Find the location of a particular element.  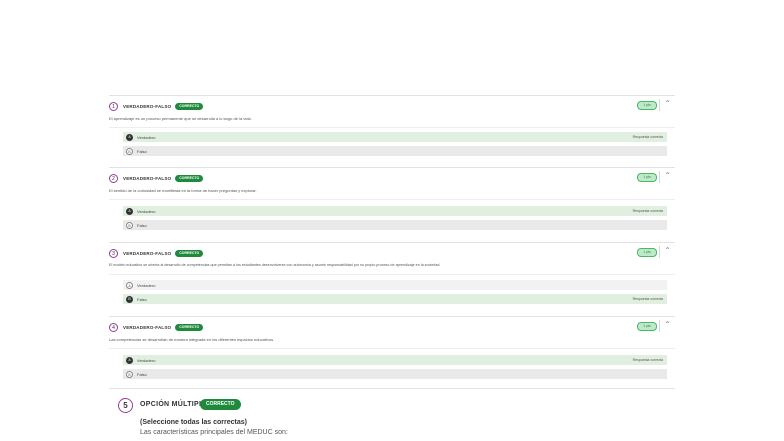

question-hint: (Seleccione todas las correctas) is located at coordinates (193, 422).